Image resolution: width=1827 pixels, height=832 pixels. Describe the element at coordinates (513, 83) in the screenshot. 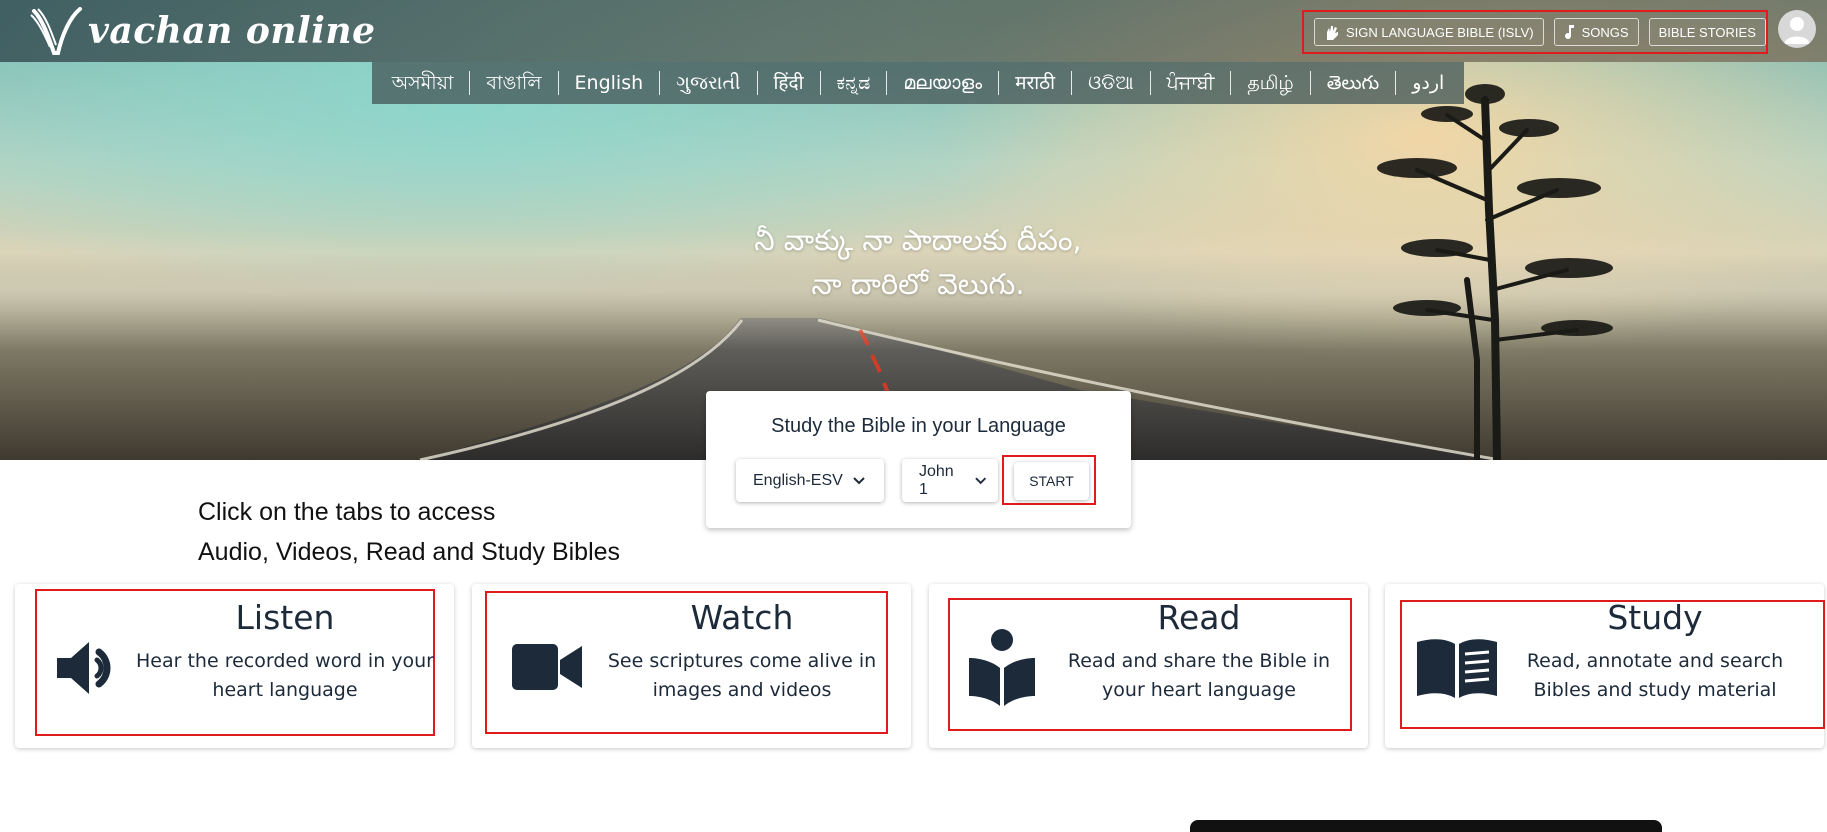

I see `lang-bengali: বাঙালি` at that location.